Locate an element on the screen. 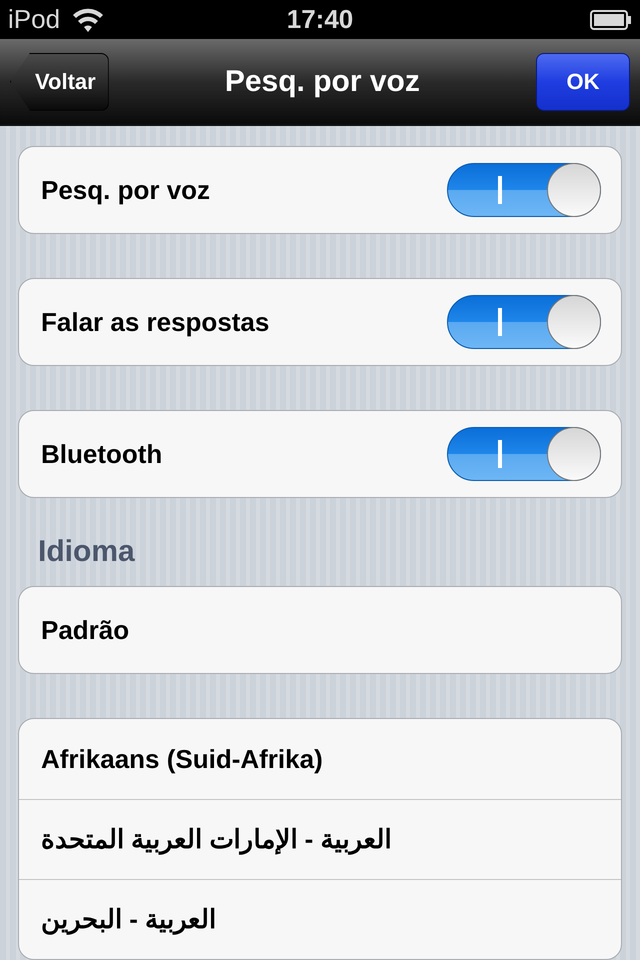 The height and width of the screenshot is (960, 640). screen-title: Pesq. por voz is located at coordinates (322, 82).